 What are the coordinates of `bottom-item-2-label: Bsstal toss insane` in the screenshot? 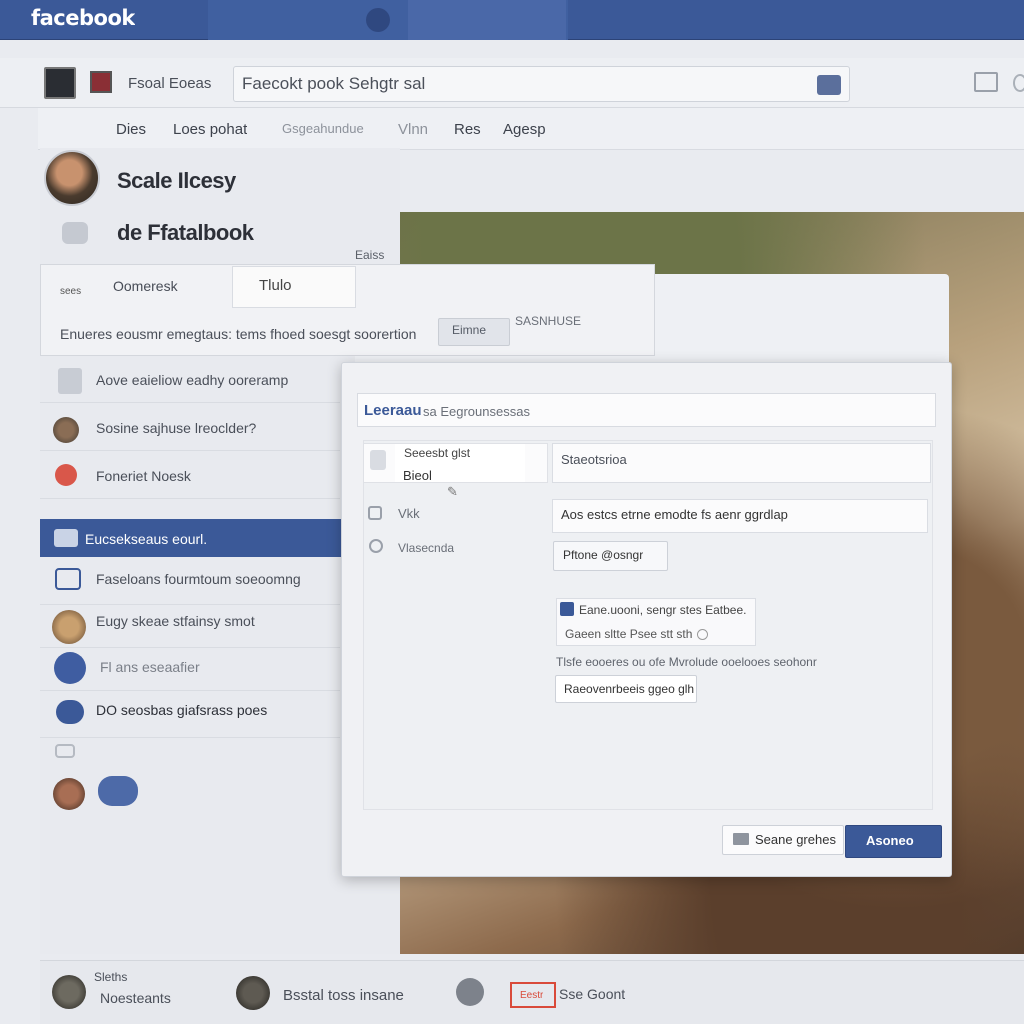 It's located at (343, 995).